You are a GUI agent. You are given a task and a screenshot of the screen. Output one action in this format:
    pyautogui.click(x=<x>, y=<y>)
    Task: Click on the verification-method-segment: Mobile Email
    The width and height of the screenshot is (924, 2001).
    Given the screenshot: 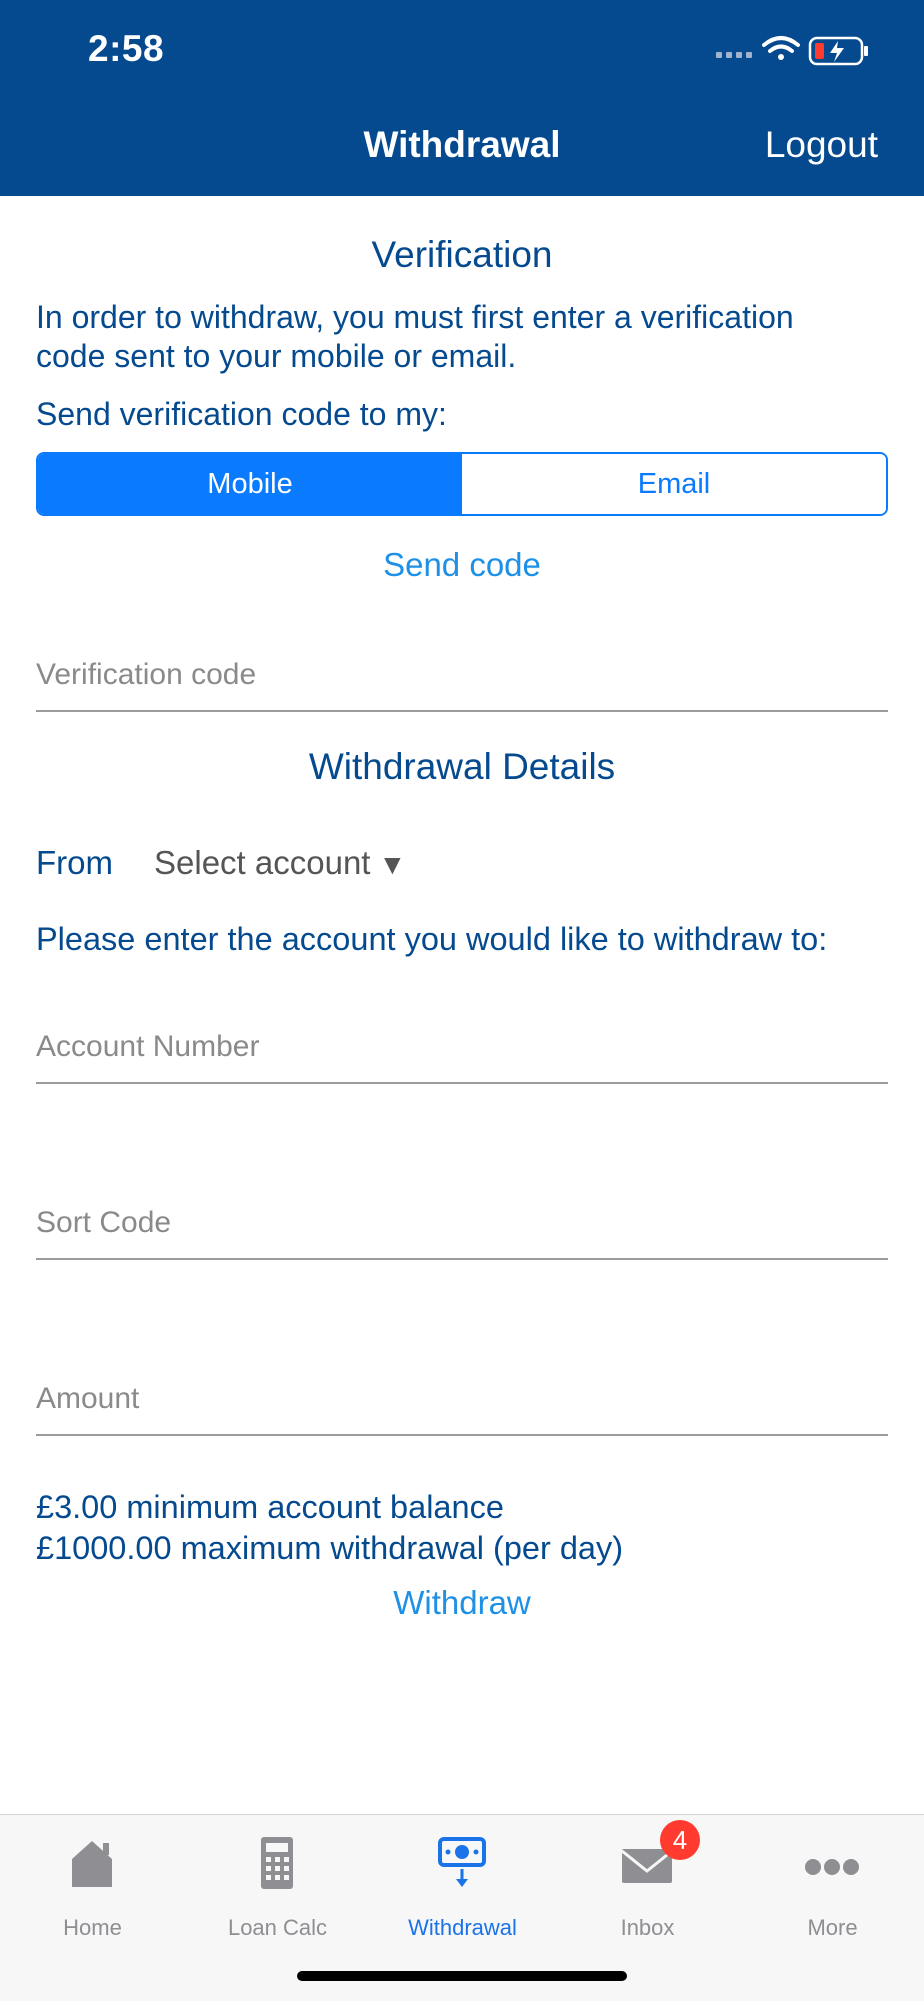 What is the action you would take?
    pyautogui.click(x=462, y=484)
    